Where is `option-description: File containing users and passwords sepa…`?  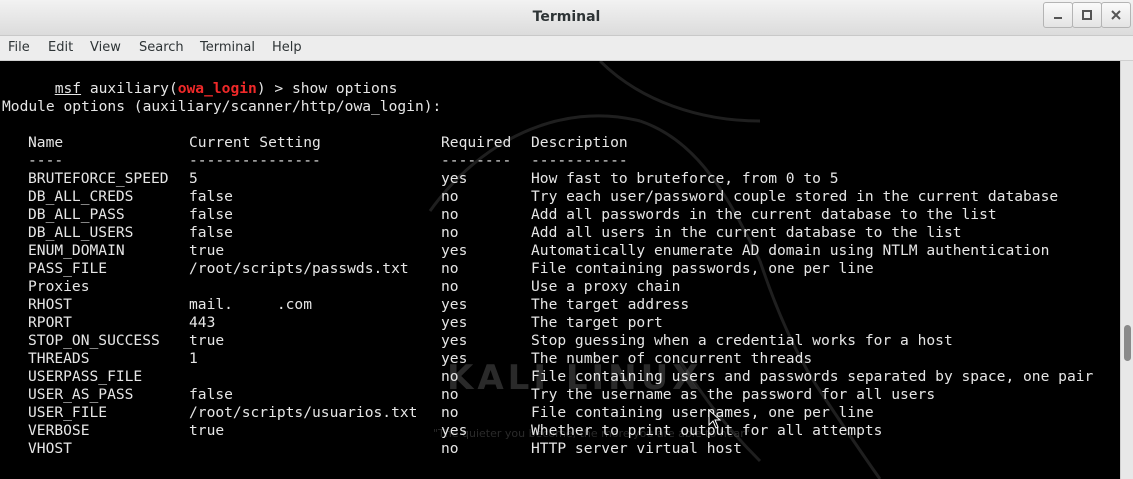
option-description: File containing users and passwords sepa… is located at coordinates (812, 376).